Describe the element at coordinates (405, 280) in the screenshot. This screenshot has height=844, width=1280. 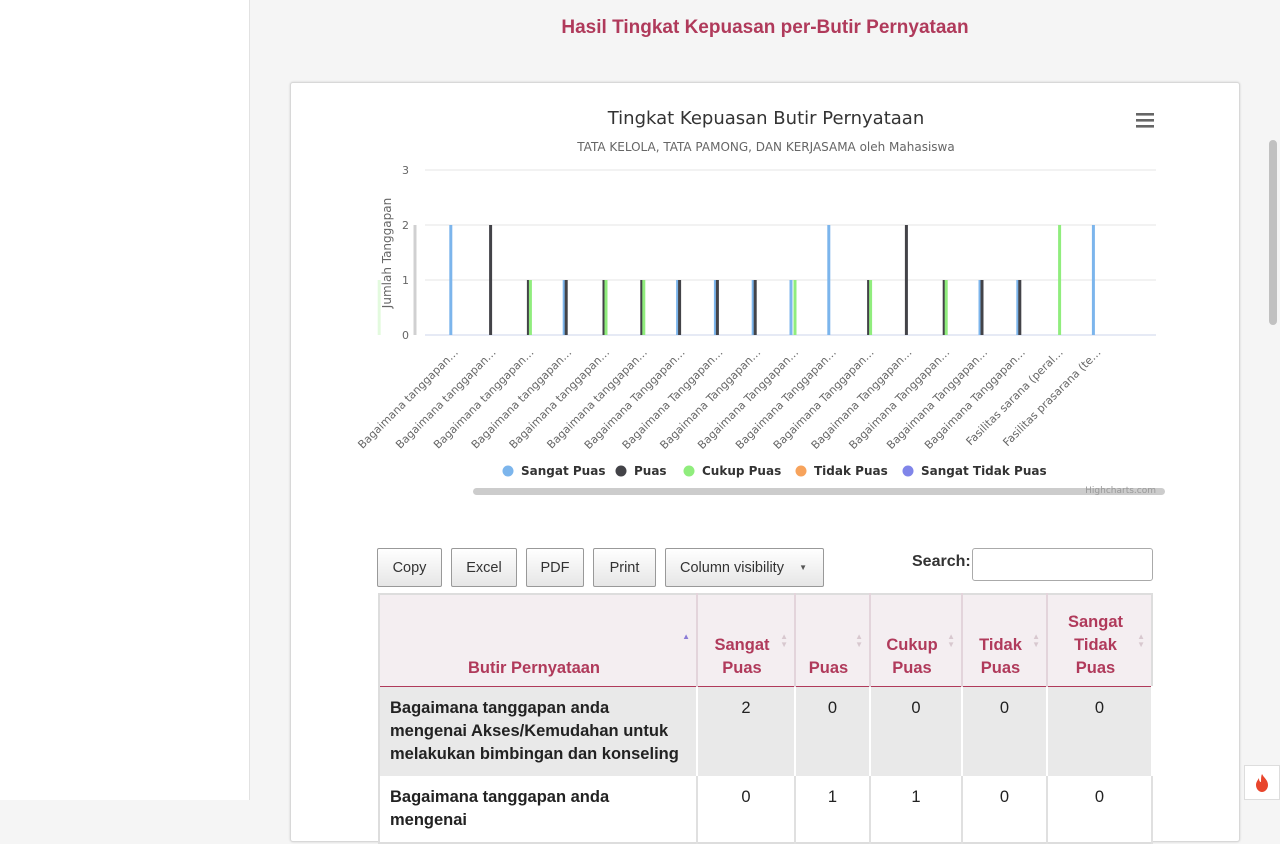
I see `y-tick-label: 1` at that location.